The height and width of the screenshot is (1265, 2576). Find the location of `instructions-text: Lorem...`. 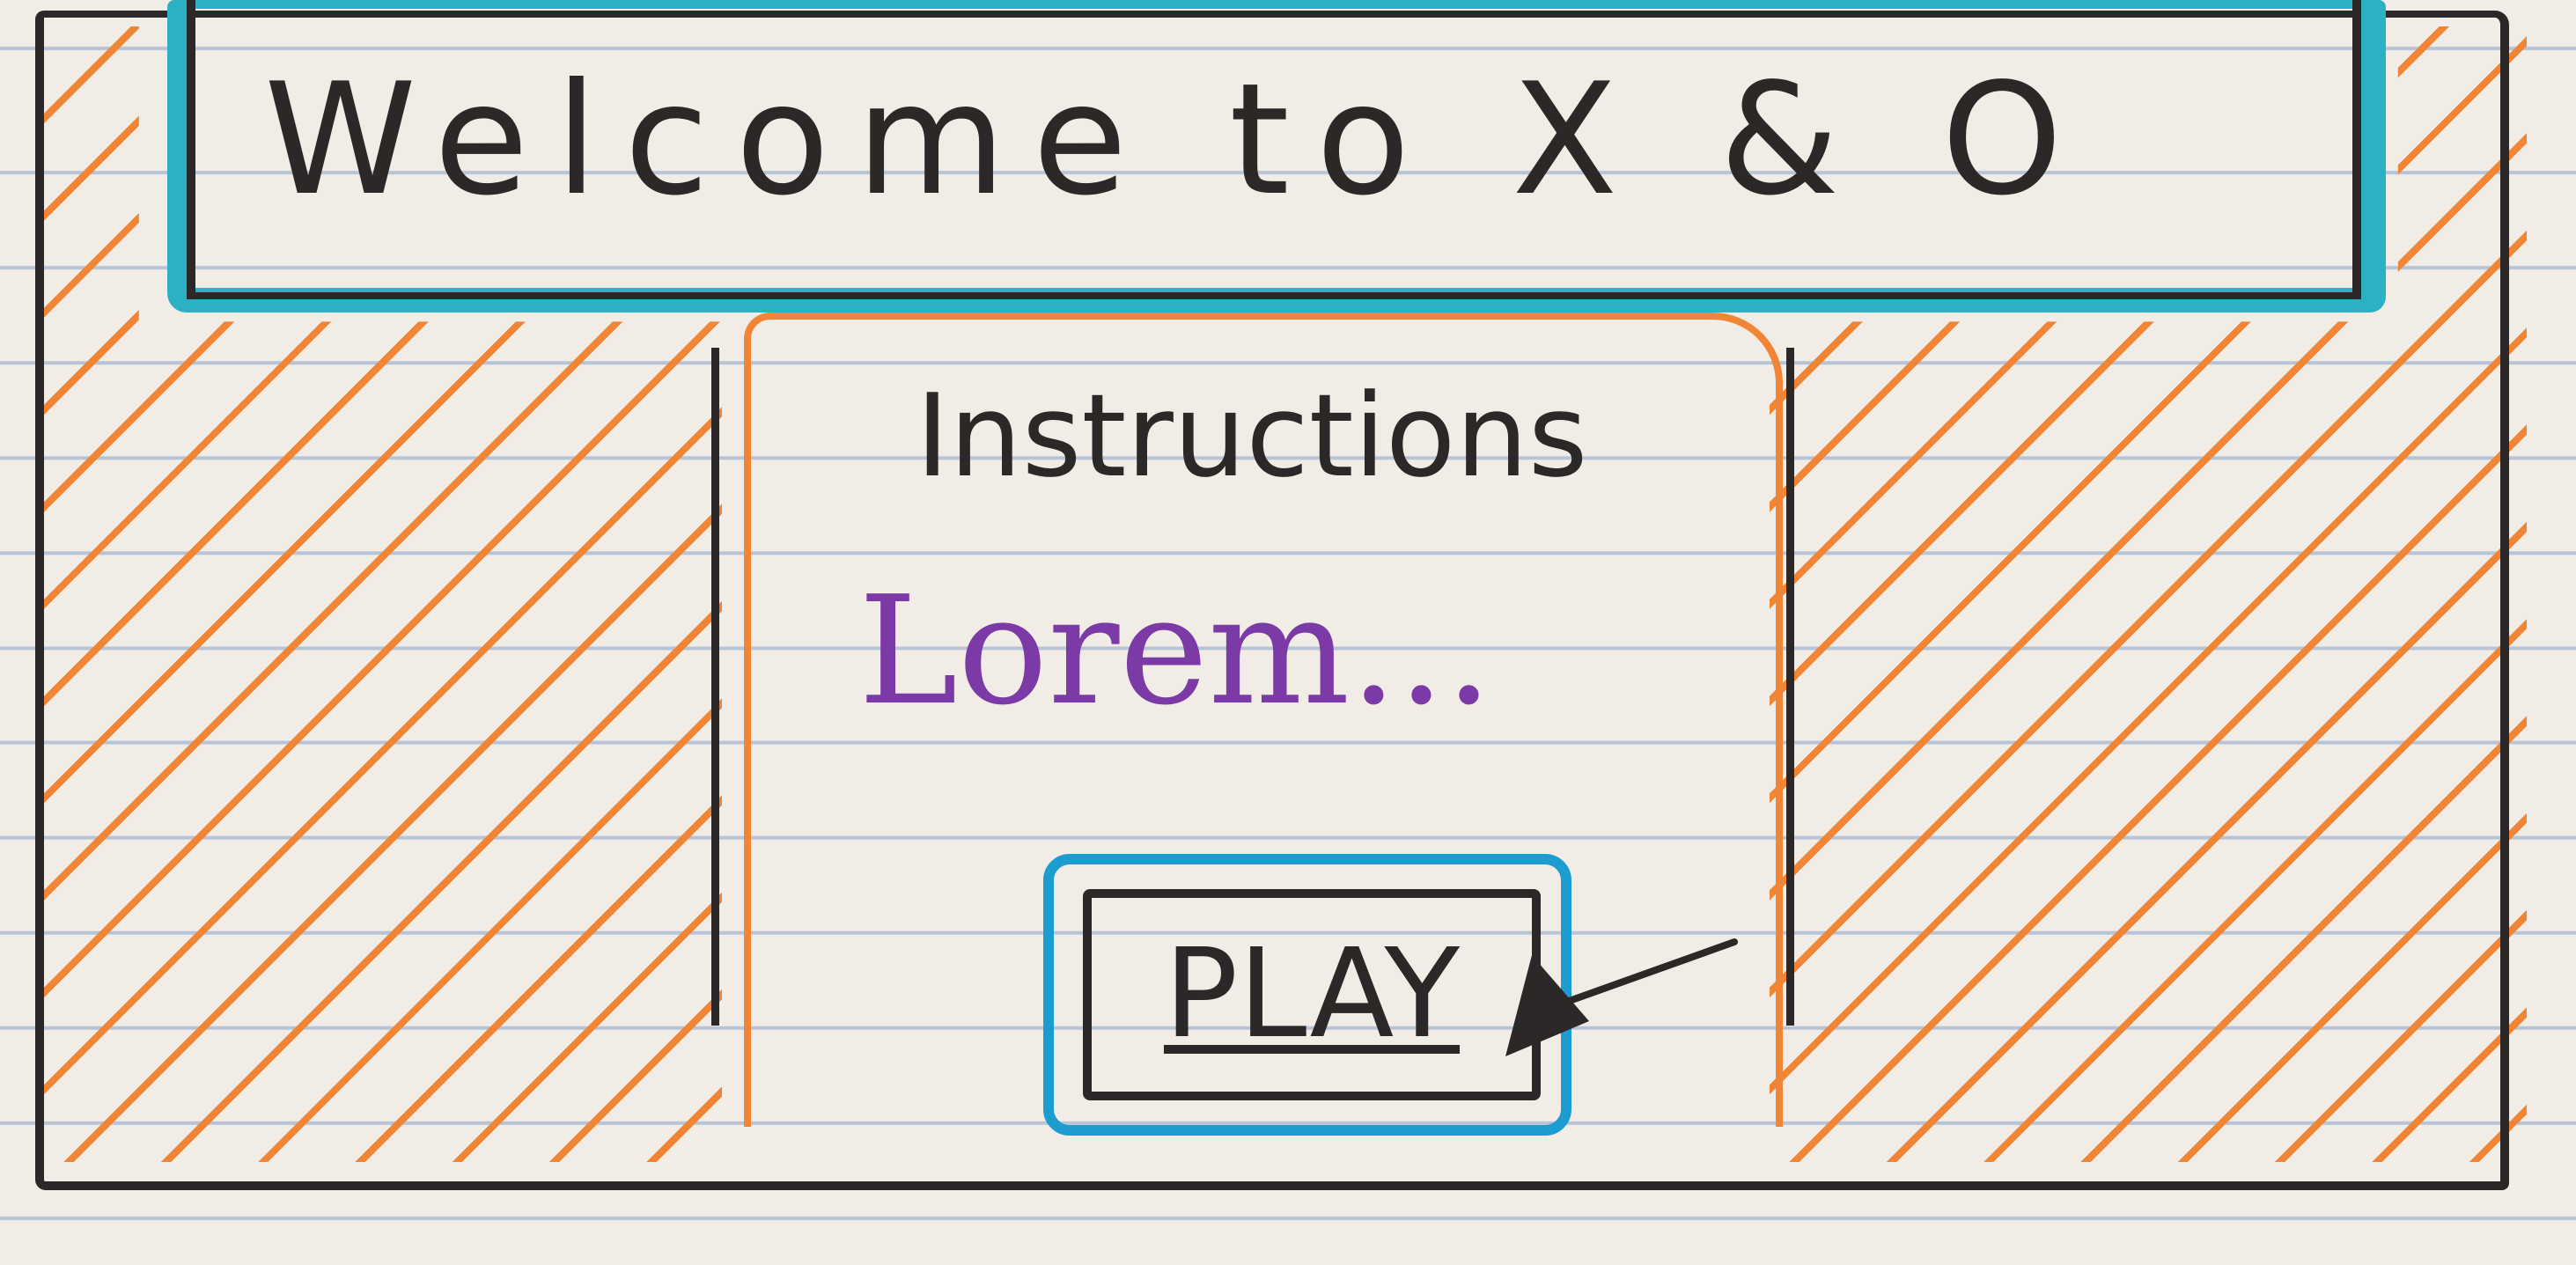

instructions-text: Lorem... is located at coordinates (1175, 652).